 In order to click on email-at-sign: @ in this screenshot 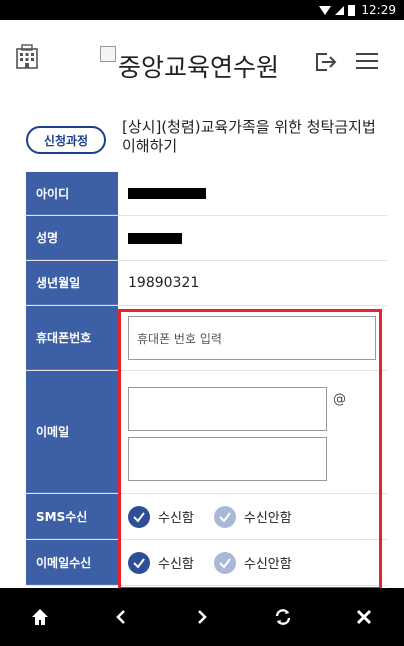, I will do `click(339, 399)`.